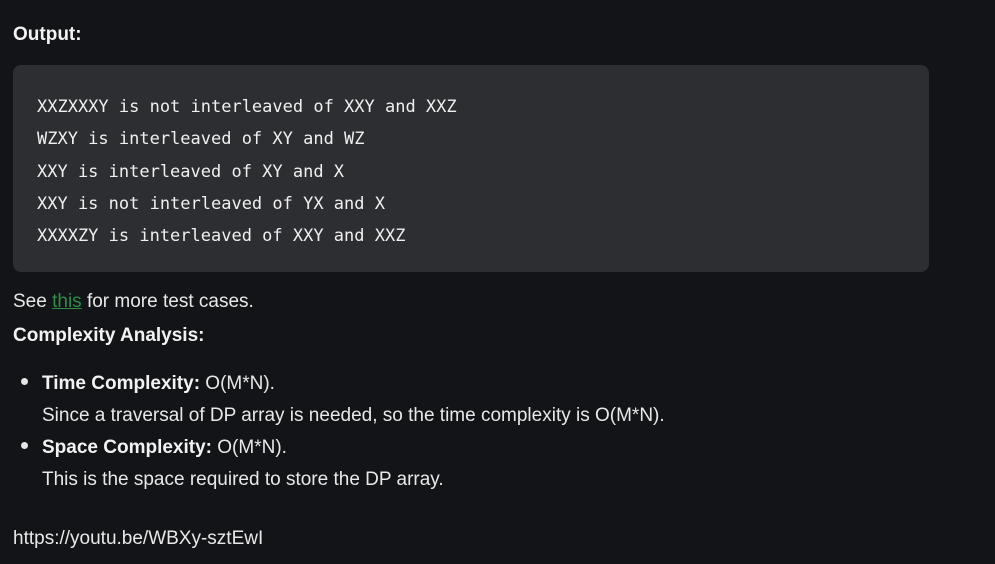 The image size is (995, 564). Describe the element at coordinates (477, 384) in the screenshot. I see `item-heading-line: Time Complexity: O(M*N).` at that location.